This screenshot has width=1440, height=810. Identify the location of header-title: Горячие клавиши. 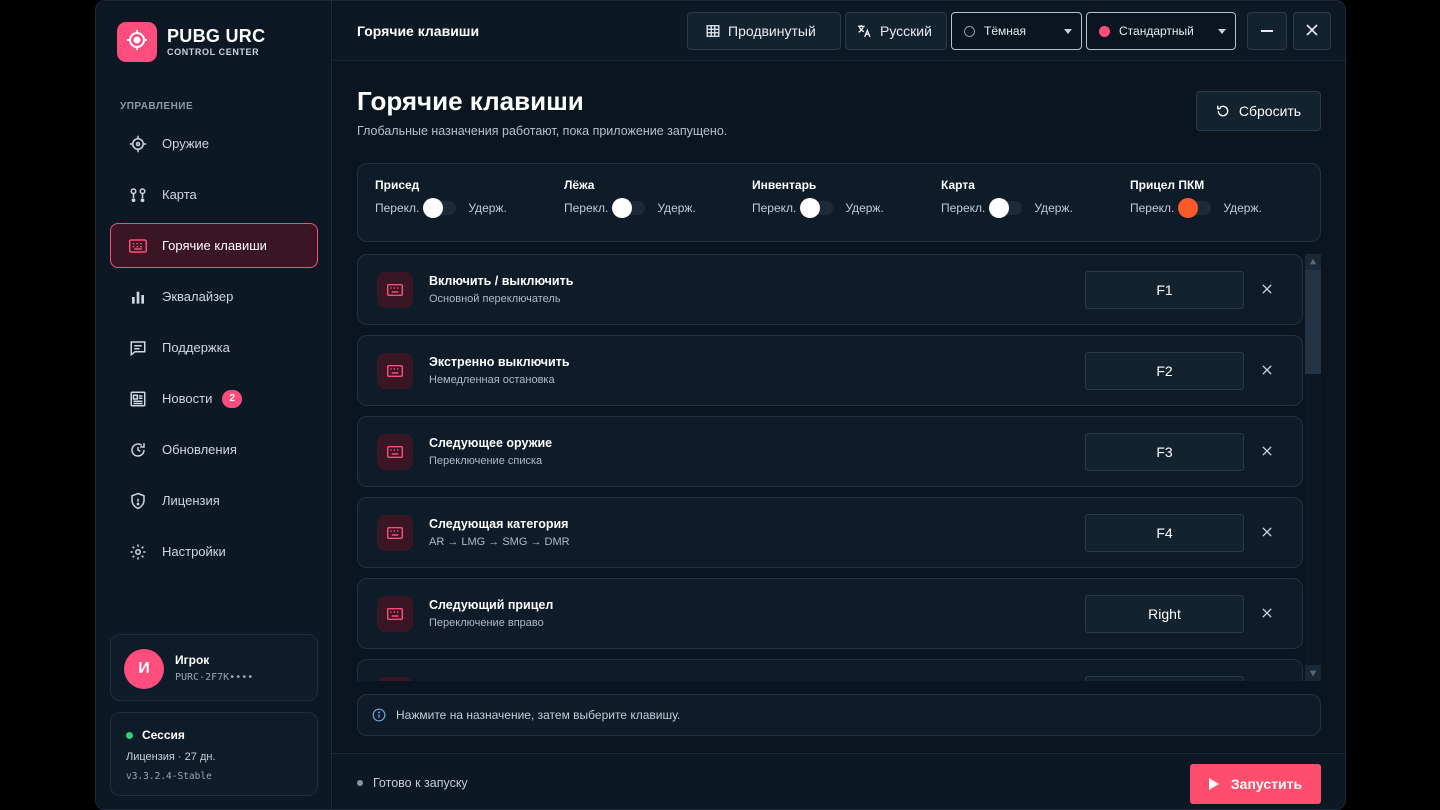
(418, 31).